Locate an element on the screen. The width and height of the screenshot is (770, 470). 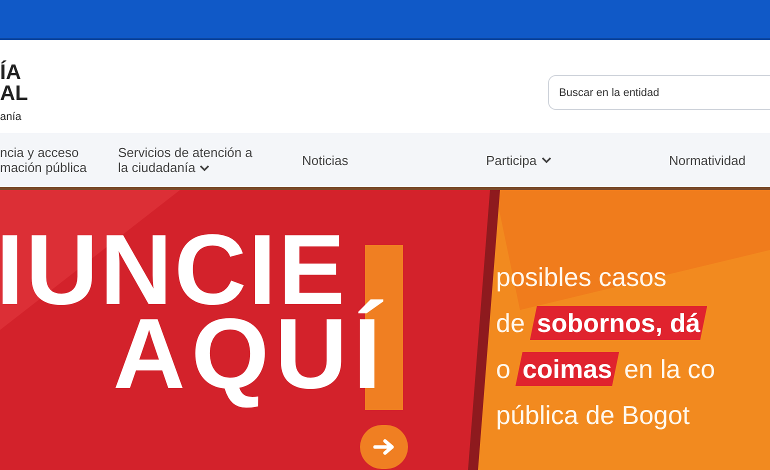
banner-text: pública de Bogot is located at coordinates (593, 415).